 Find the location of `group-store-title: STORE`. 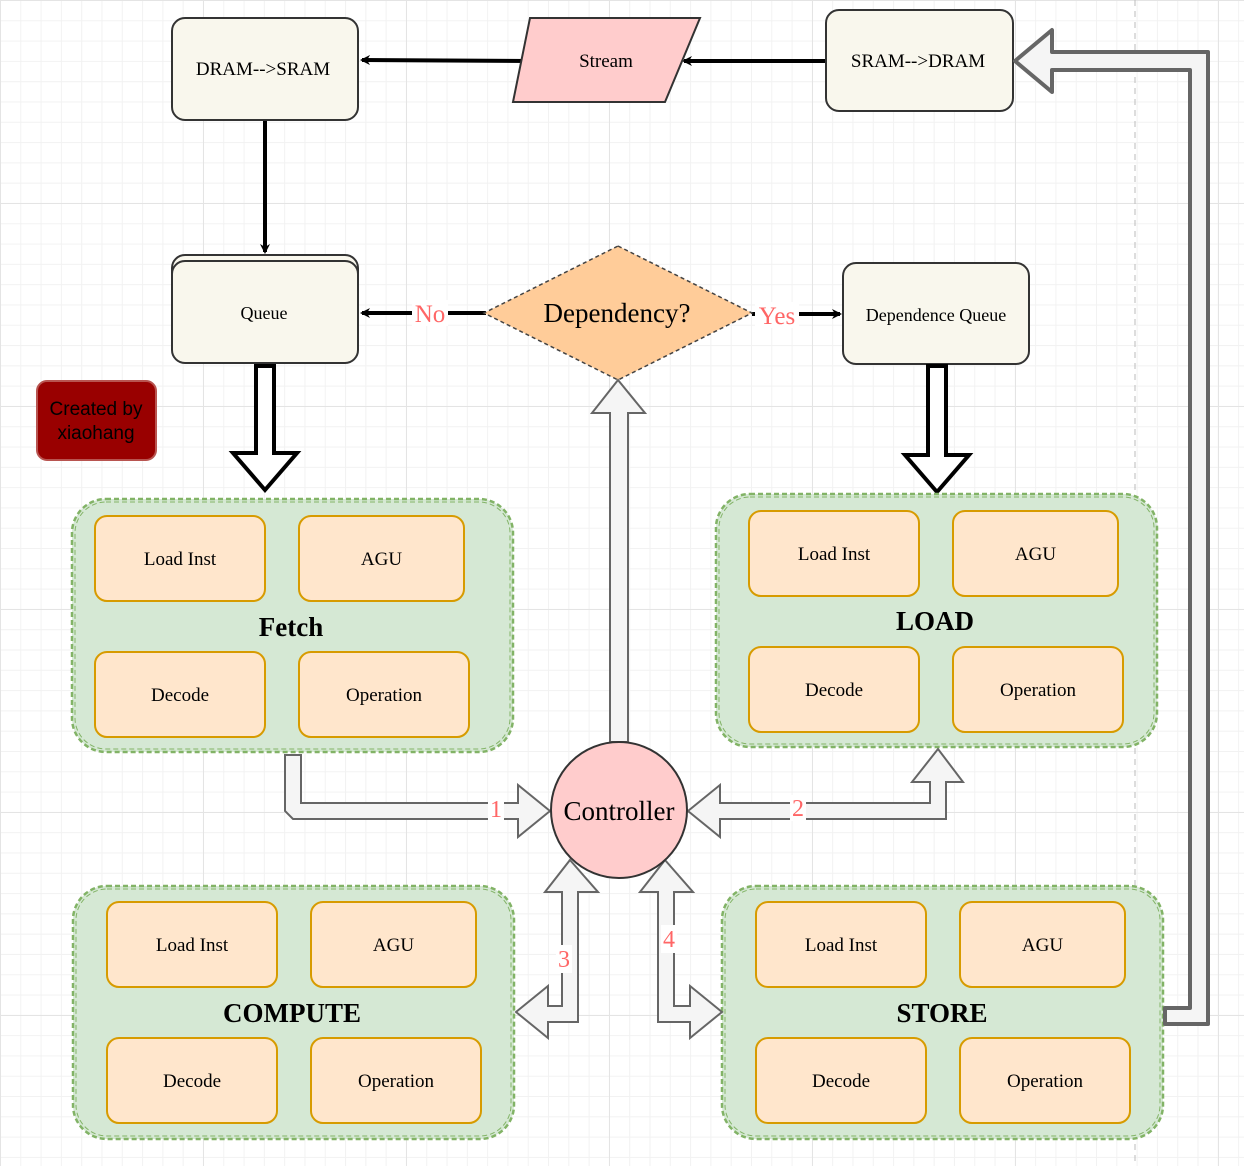

group-store-title: STORE is located at coordinates (941, 1013).